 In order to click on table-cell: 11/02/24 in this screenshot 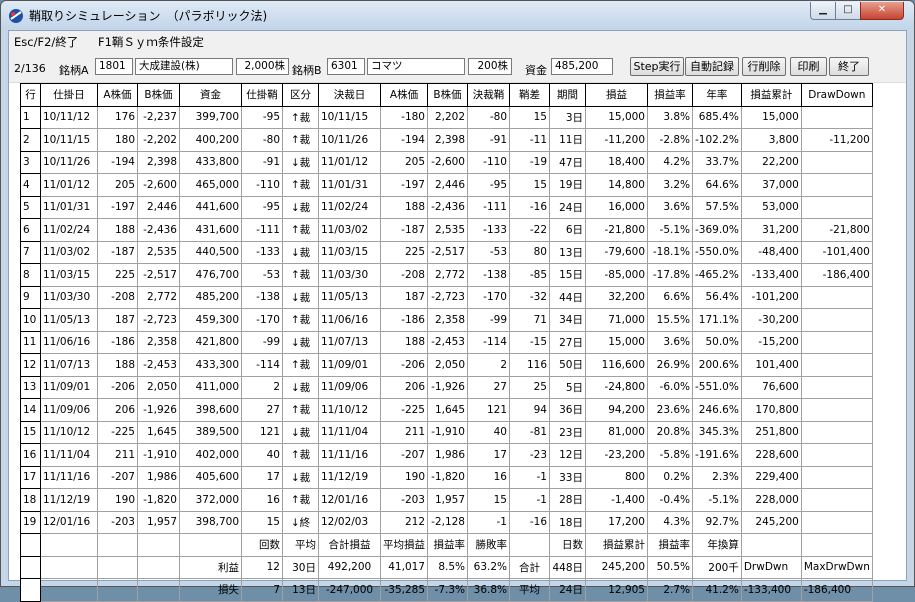, I will do `click(349, 207)`.